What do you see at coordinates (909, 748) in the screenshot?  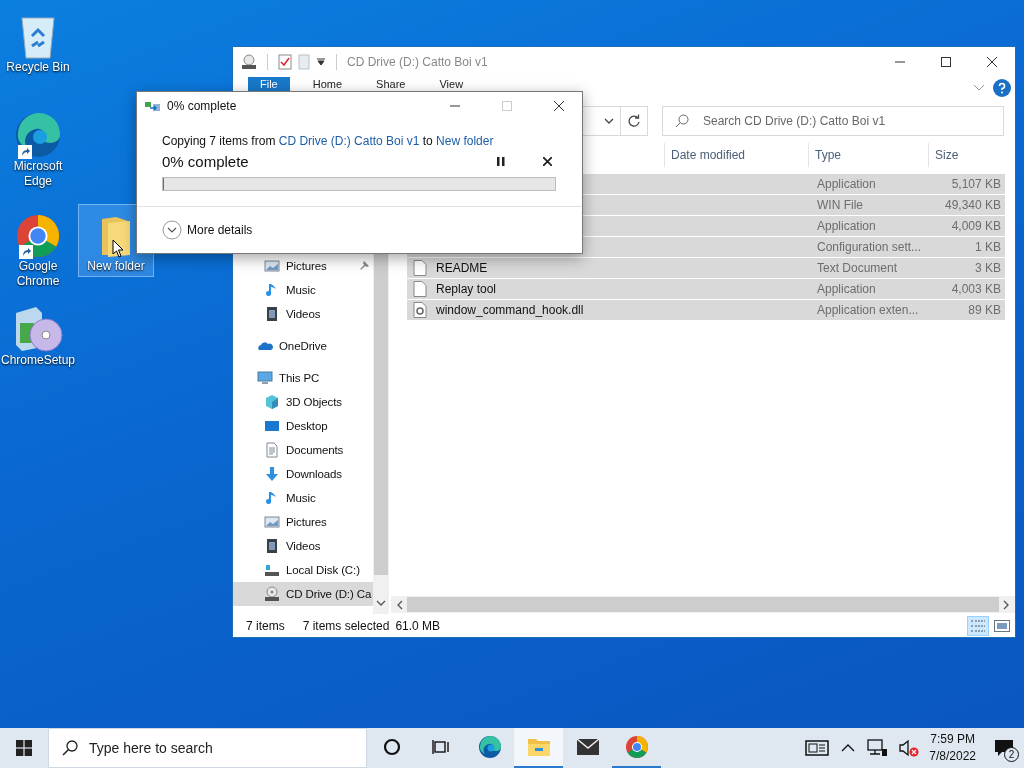 I see `muted-speaker-icon` at bounding box center [909, 748].